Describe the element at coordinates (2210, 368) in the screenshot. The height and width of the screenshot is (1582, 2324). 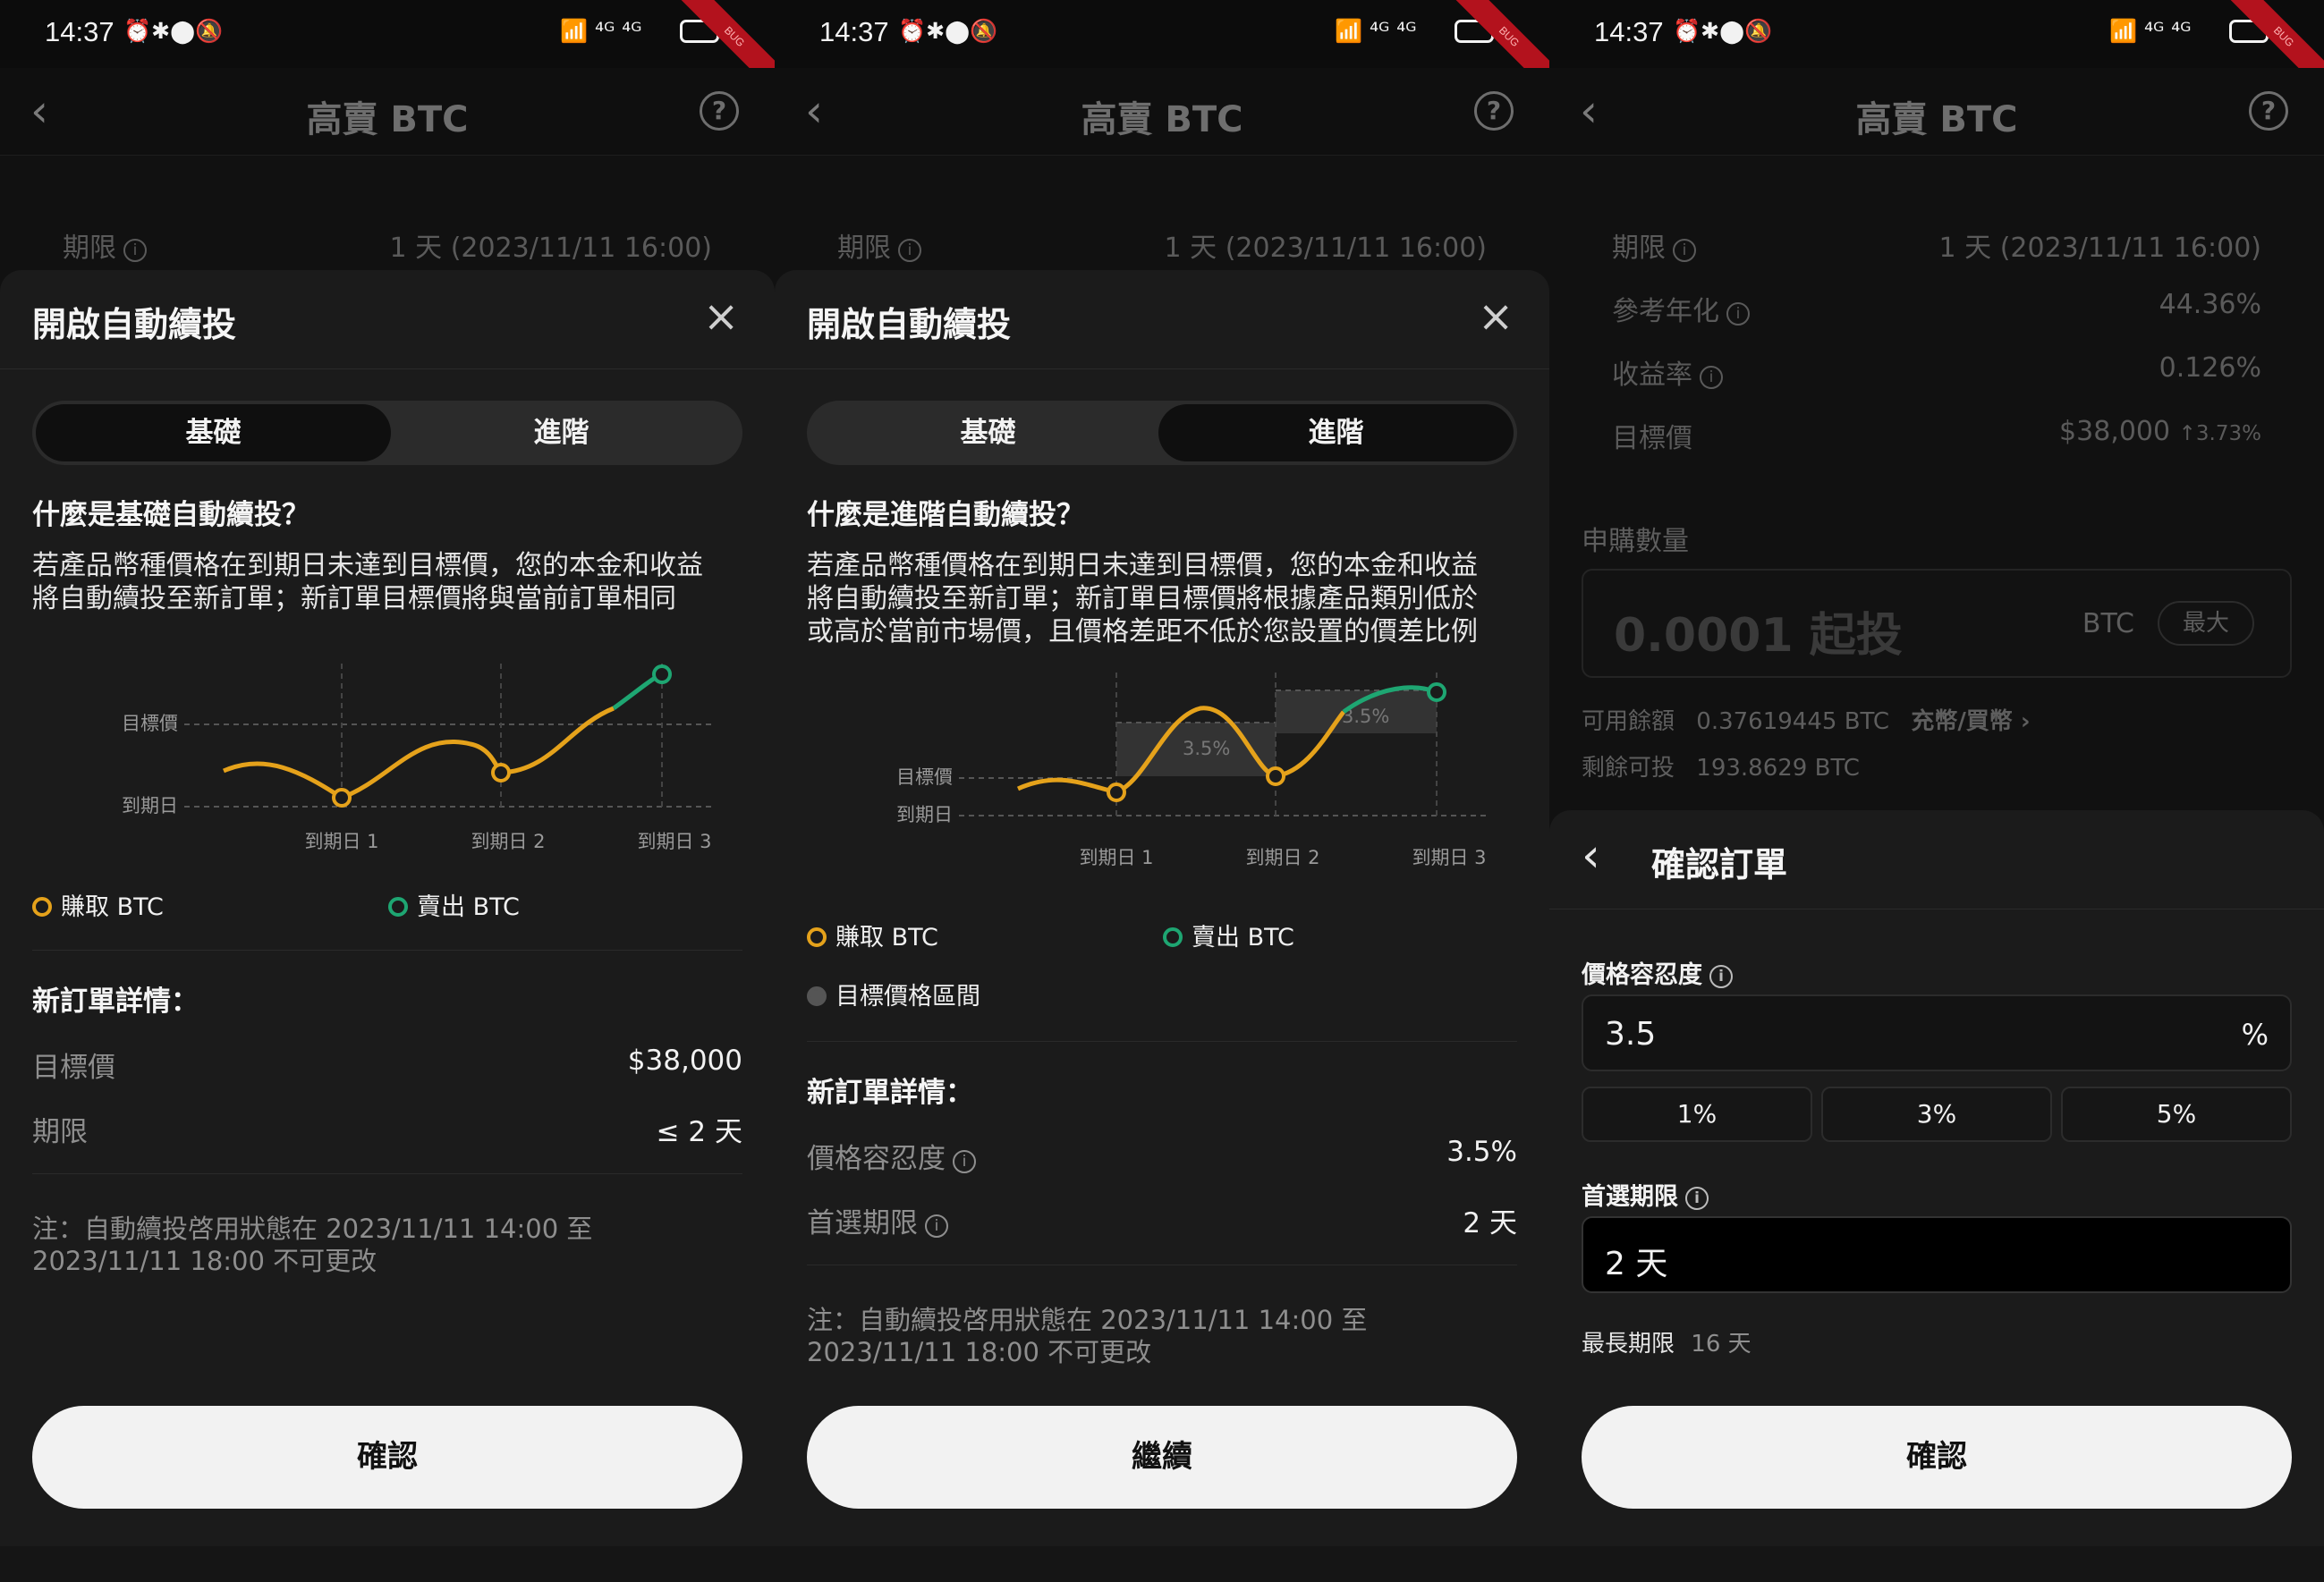
I see `bg-yield-value: 0.126%` at that location.